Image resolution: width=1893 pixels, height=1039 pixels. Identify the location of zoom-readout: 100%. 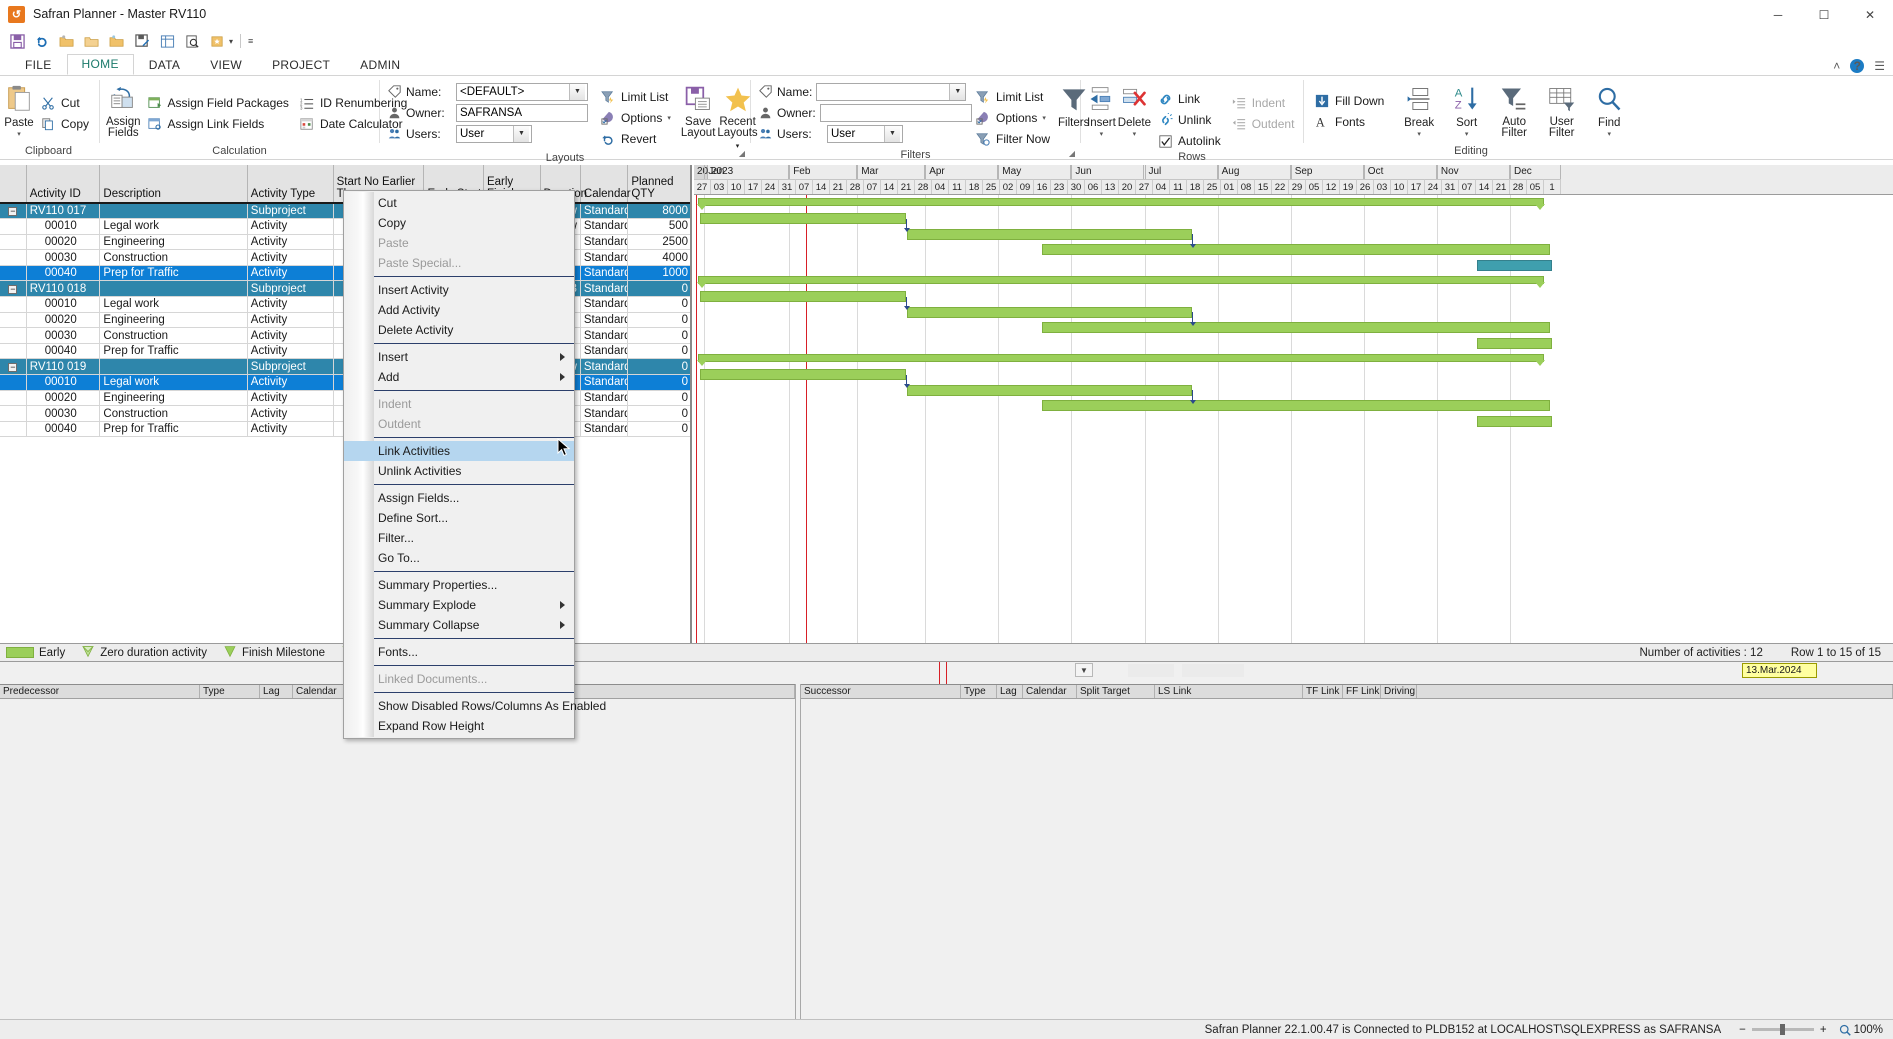
(1861, 1030).